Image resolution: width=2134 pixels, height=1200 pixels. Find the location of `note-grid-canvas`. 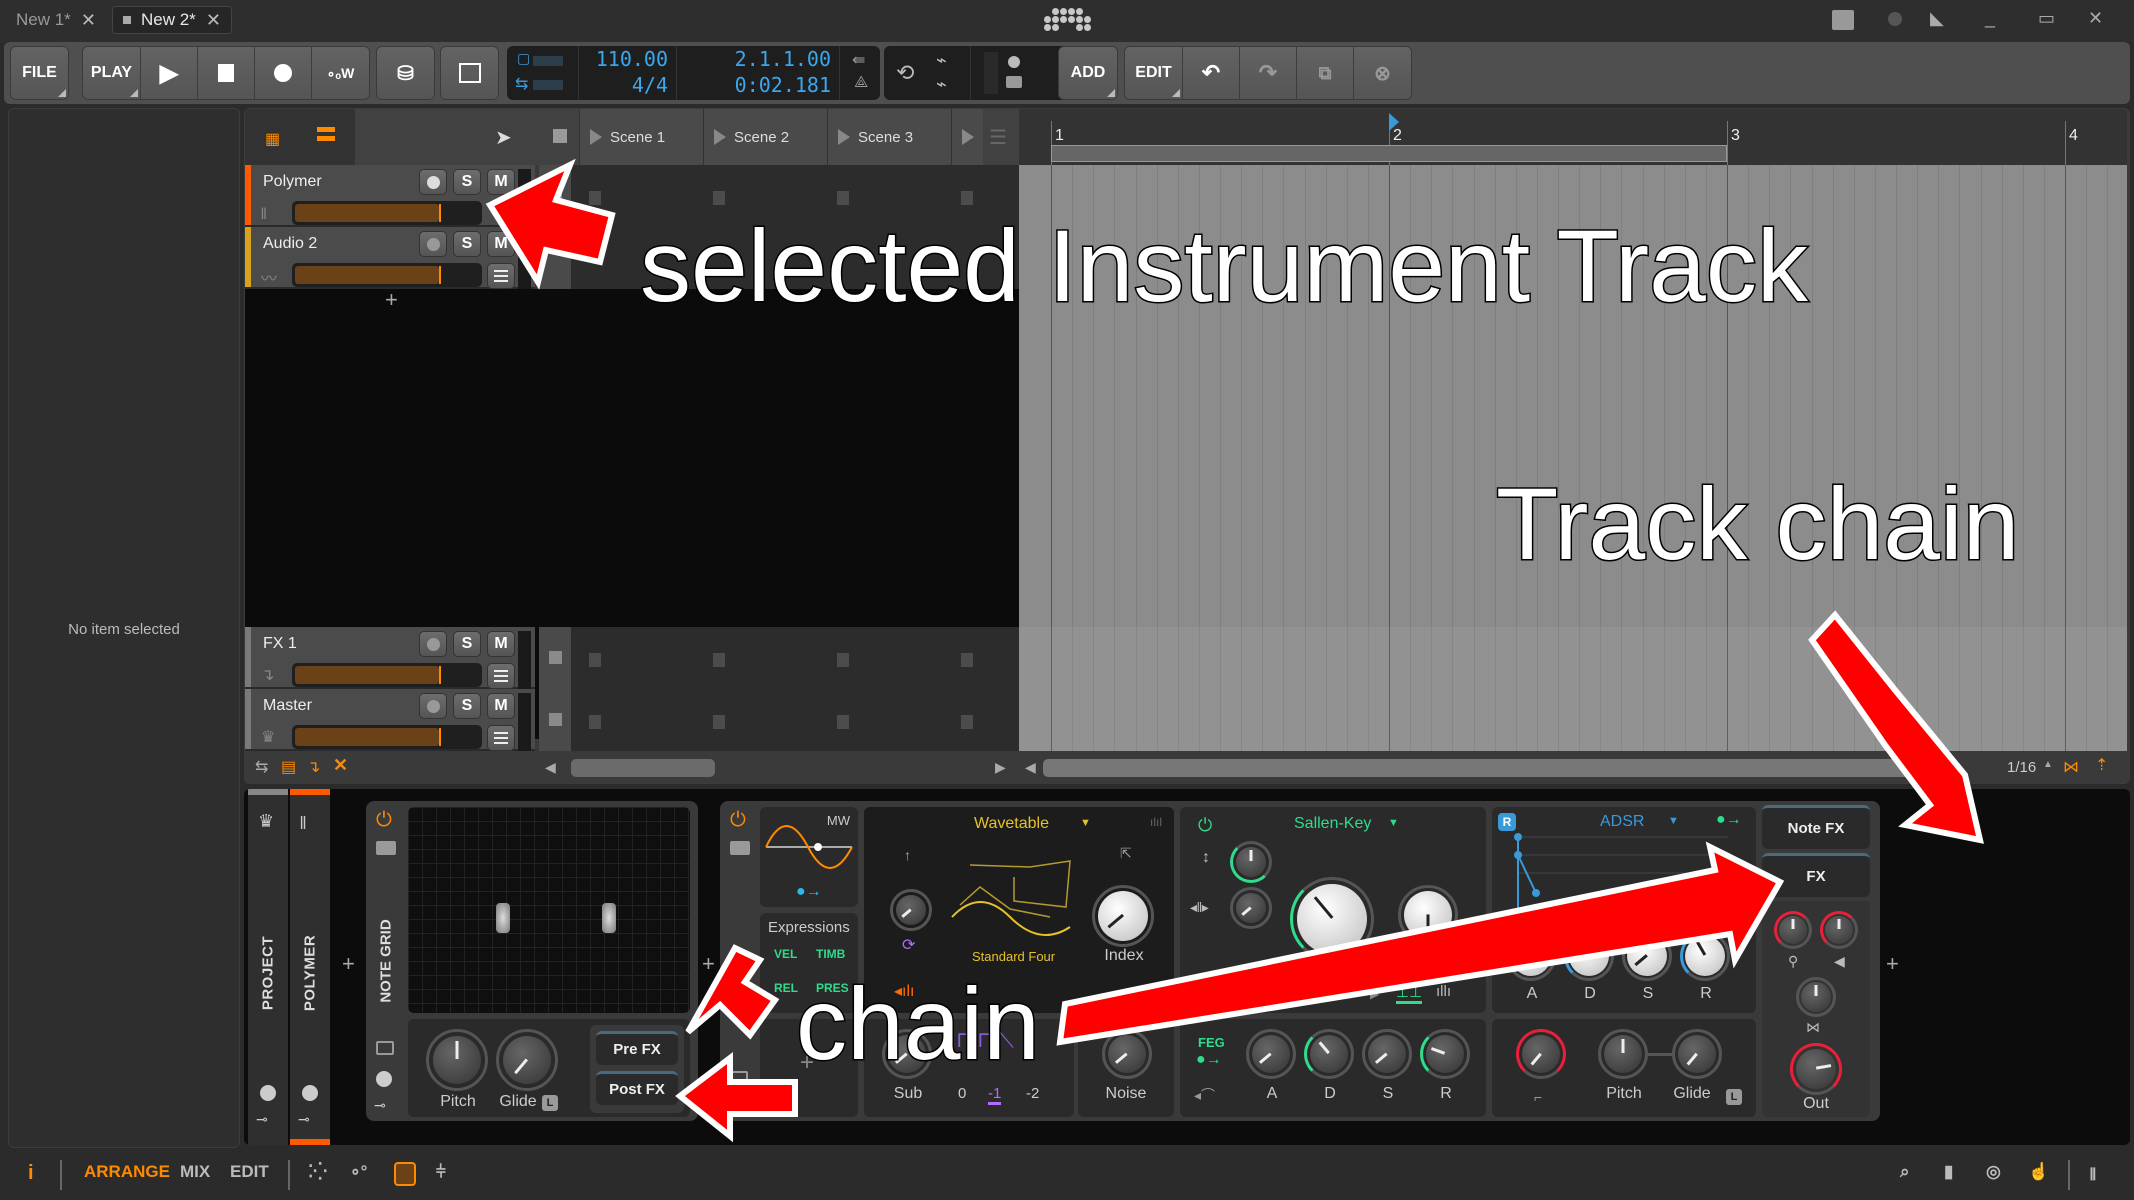

note-grid-canvas is located at coordinates (549, 910).